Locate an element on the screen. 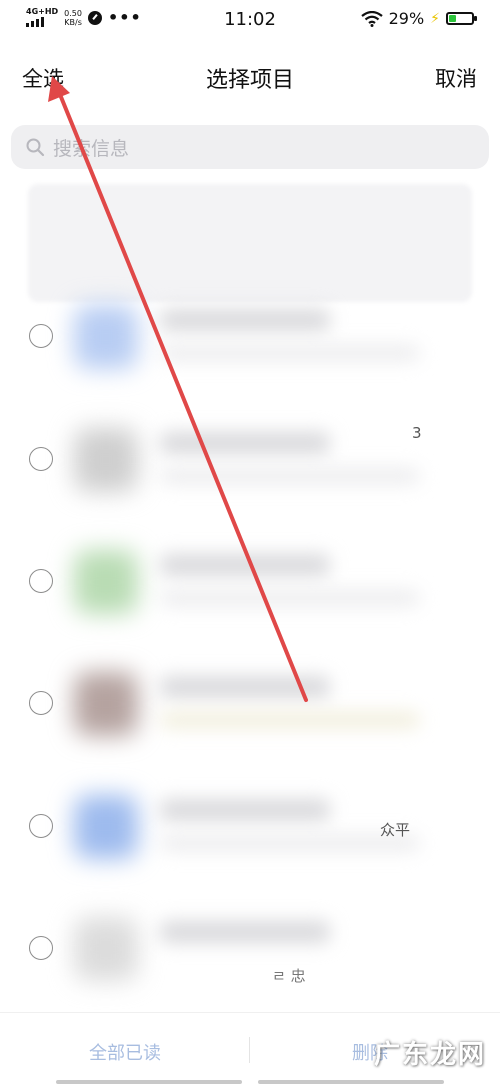 This screenshot has width=500, height=1085. title-bar: 全选 选择项目 取消 is located at coordinates (250, 76).